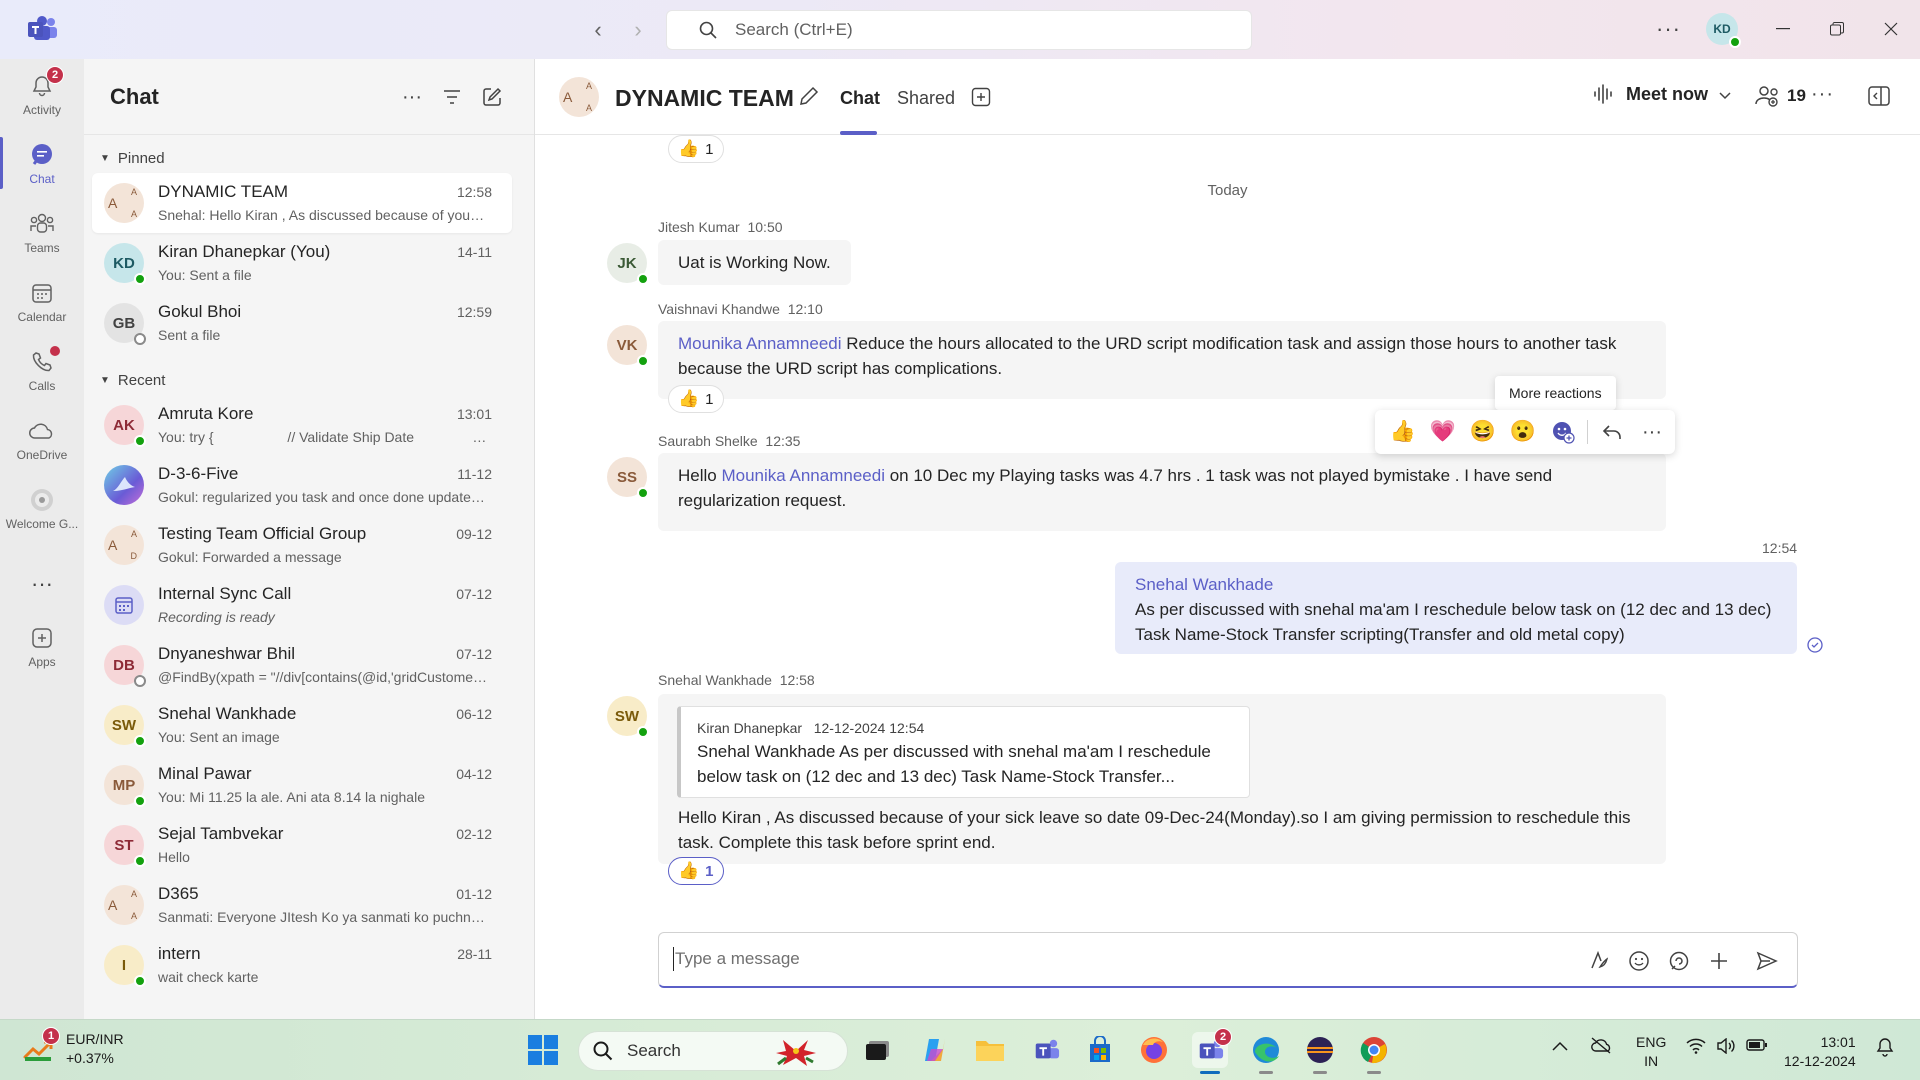 The width and height of the screenshot is (1920, 1080). Describe the element at coordinates (936, 1050) in the screenshot. I see `copilot-icon` at that location.